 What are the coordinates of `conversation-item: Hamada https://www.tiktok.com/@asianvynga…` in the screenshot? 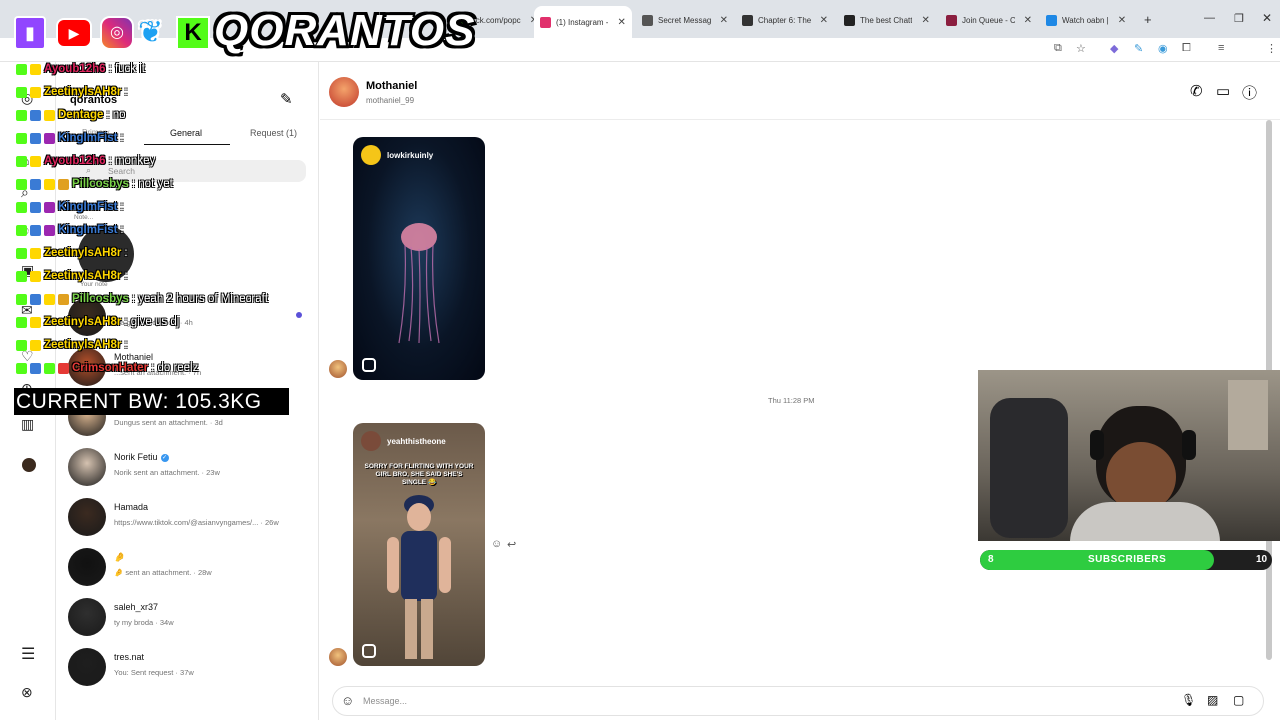 It's located at (193, 520).